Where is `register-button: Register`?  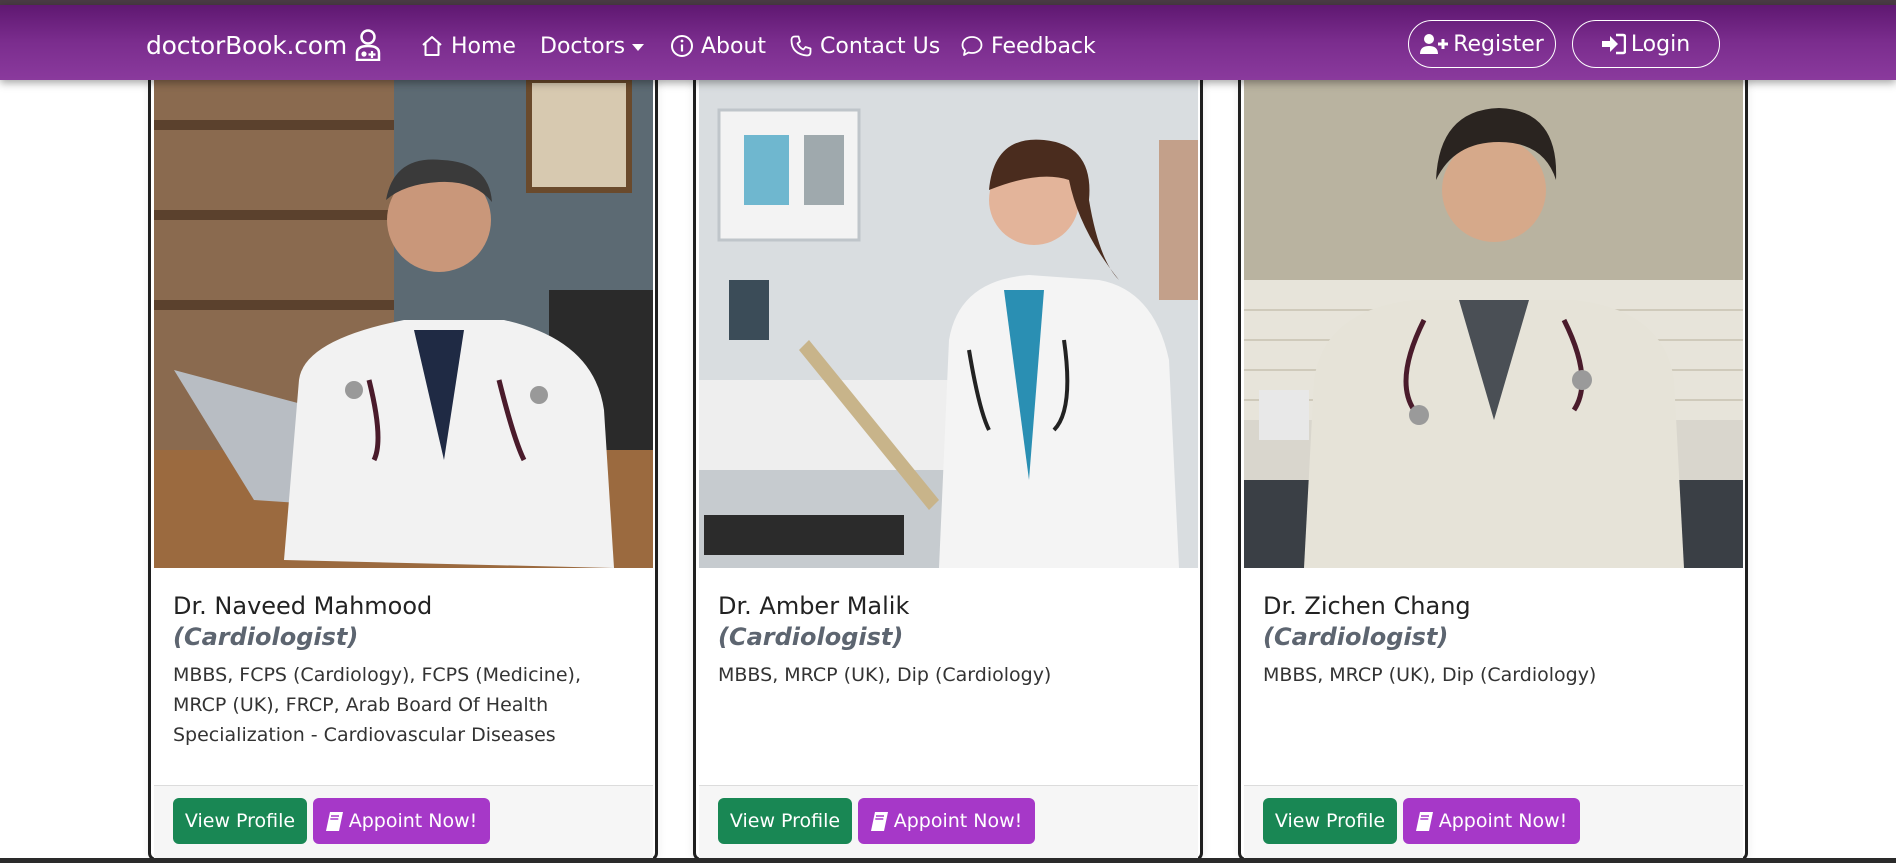 register-button: Register is located at coordinates (1482, 44).